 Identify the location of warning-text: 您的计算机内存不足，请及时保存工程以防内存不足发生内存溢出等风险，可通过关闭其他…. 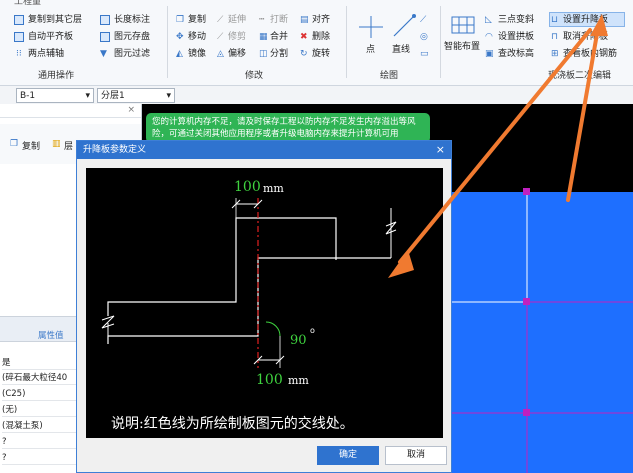
(284, 128).